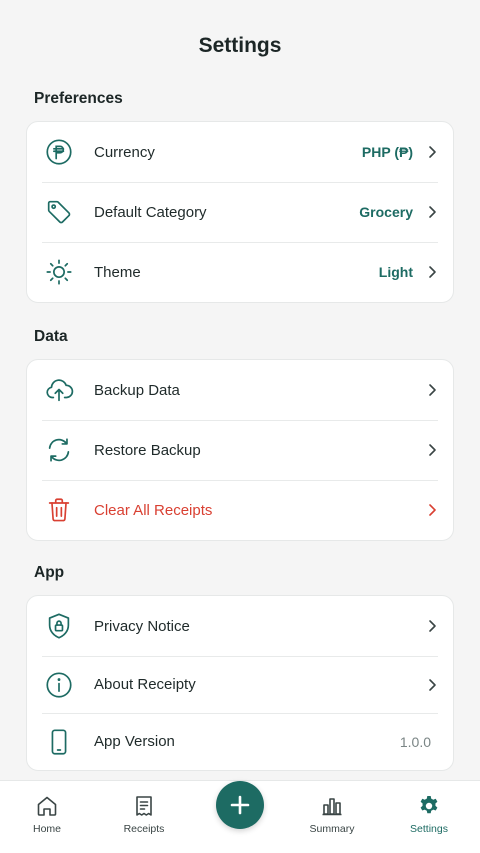  What do you see at coordinates (240, 510) in the screenshot?
I see `clear-all-receipts-row: Clear All Receipts` at bounding box center [240, 510].